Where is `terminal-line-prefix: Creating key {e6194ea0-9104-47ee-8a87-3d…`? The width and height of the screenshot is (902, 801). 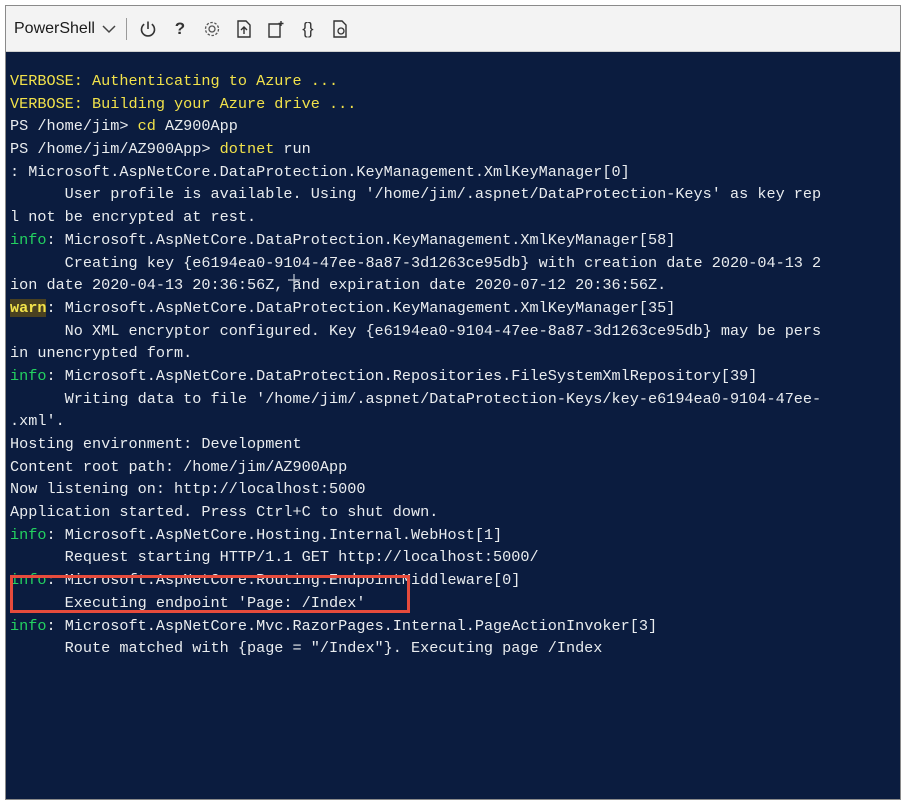
terminal-line-prefix: Creating key {e6194ea0-9104-47ee-8a87-3d… is located at coordinates (416, 262).